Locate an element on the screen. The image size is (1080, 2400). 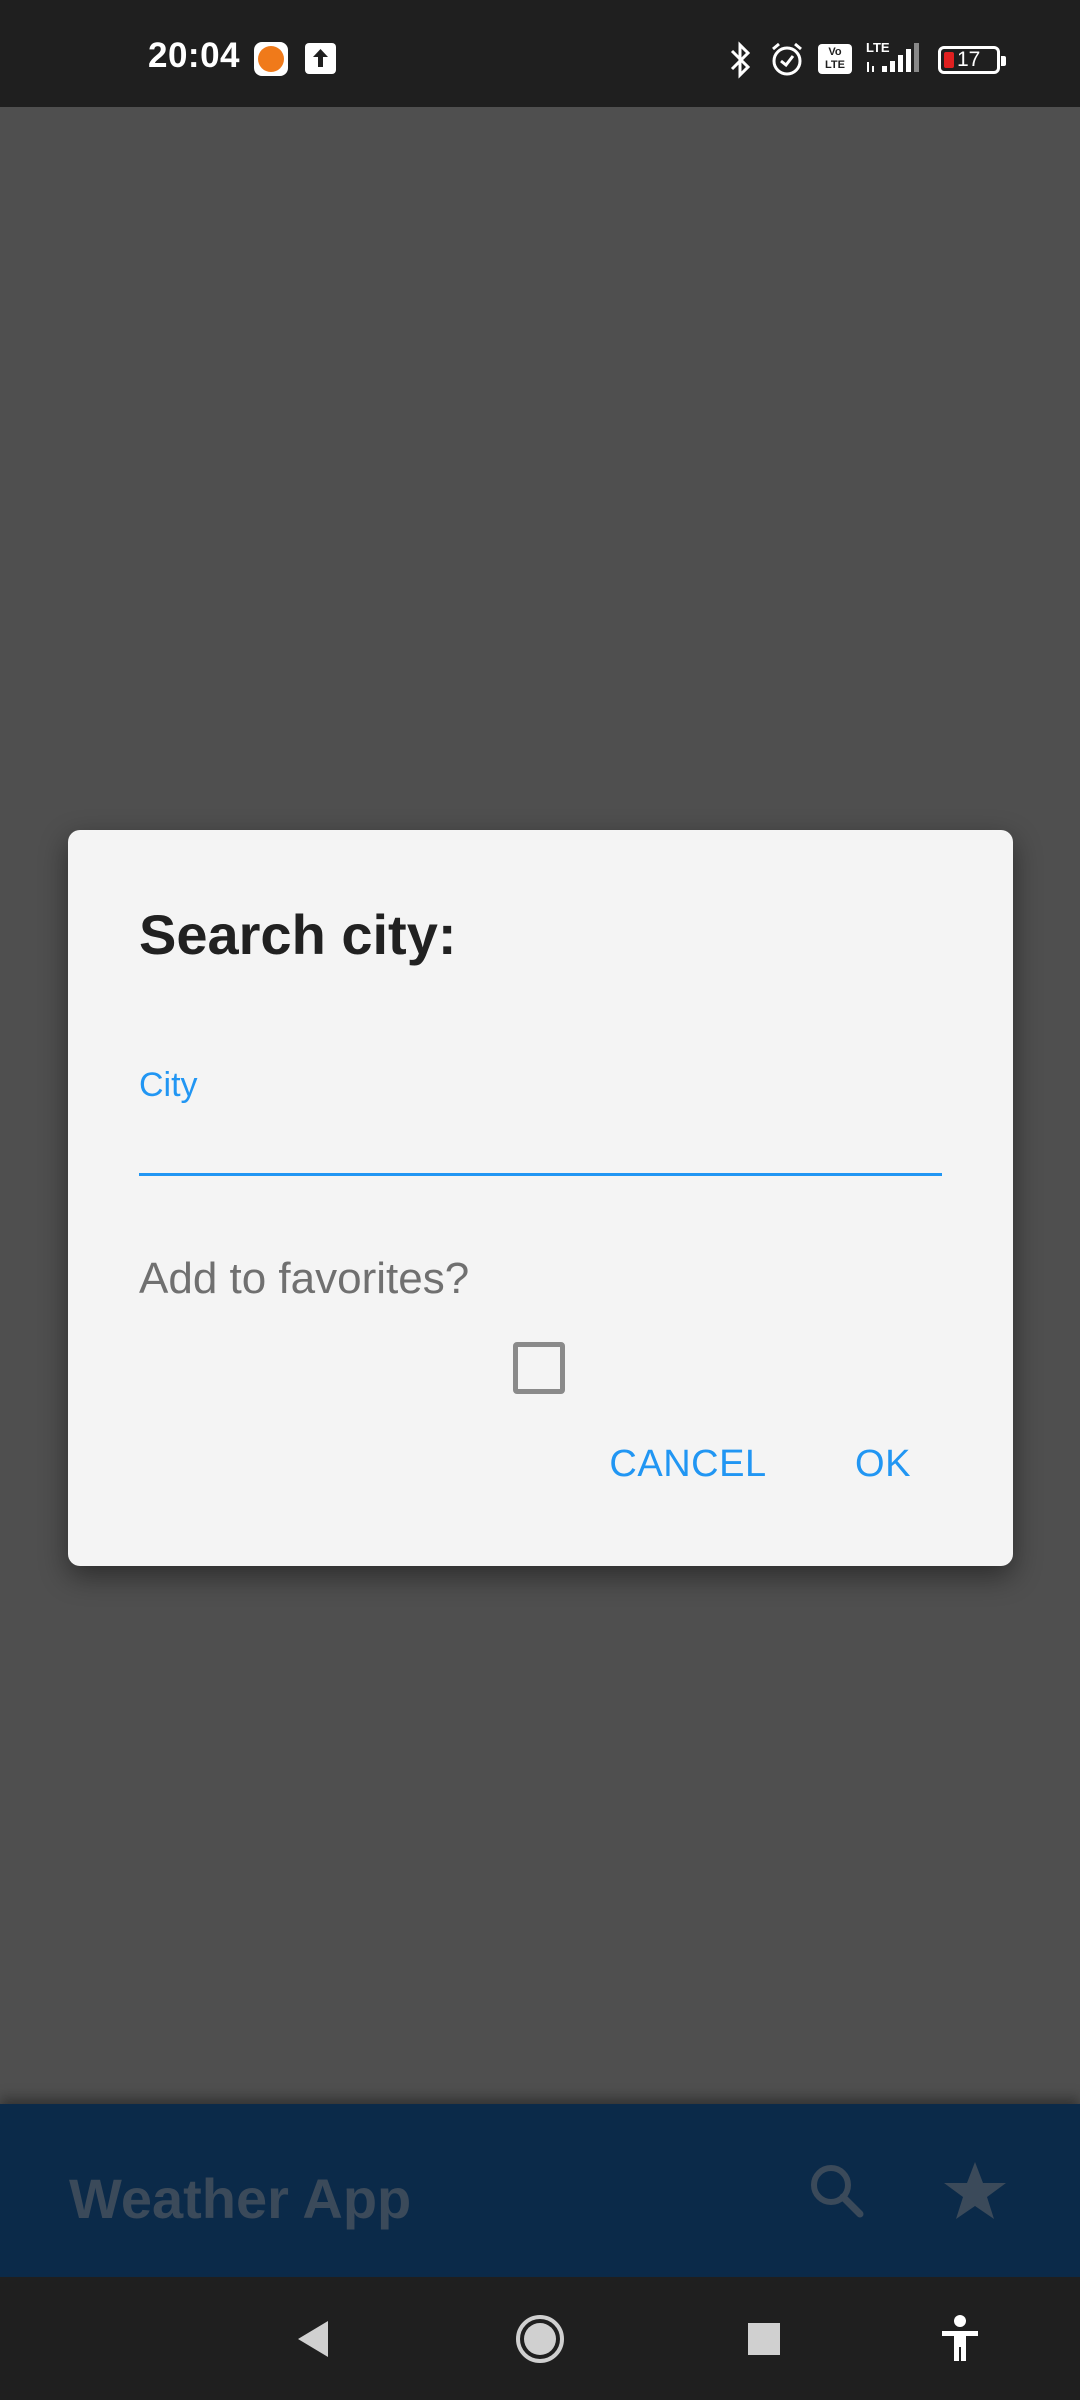
battery-level: 17 is located at coordinates (969, 59).